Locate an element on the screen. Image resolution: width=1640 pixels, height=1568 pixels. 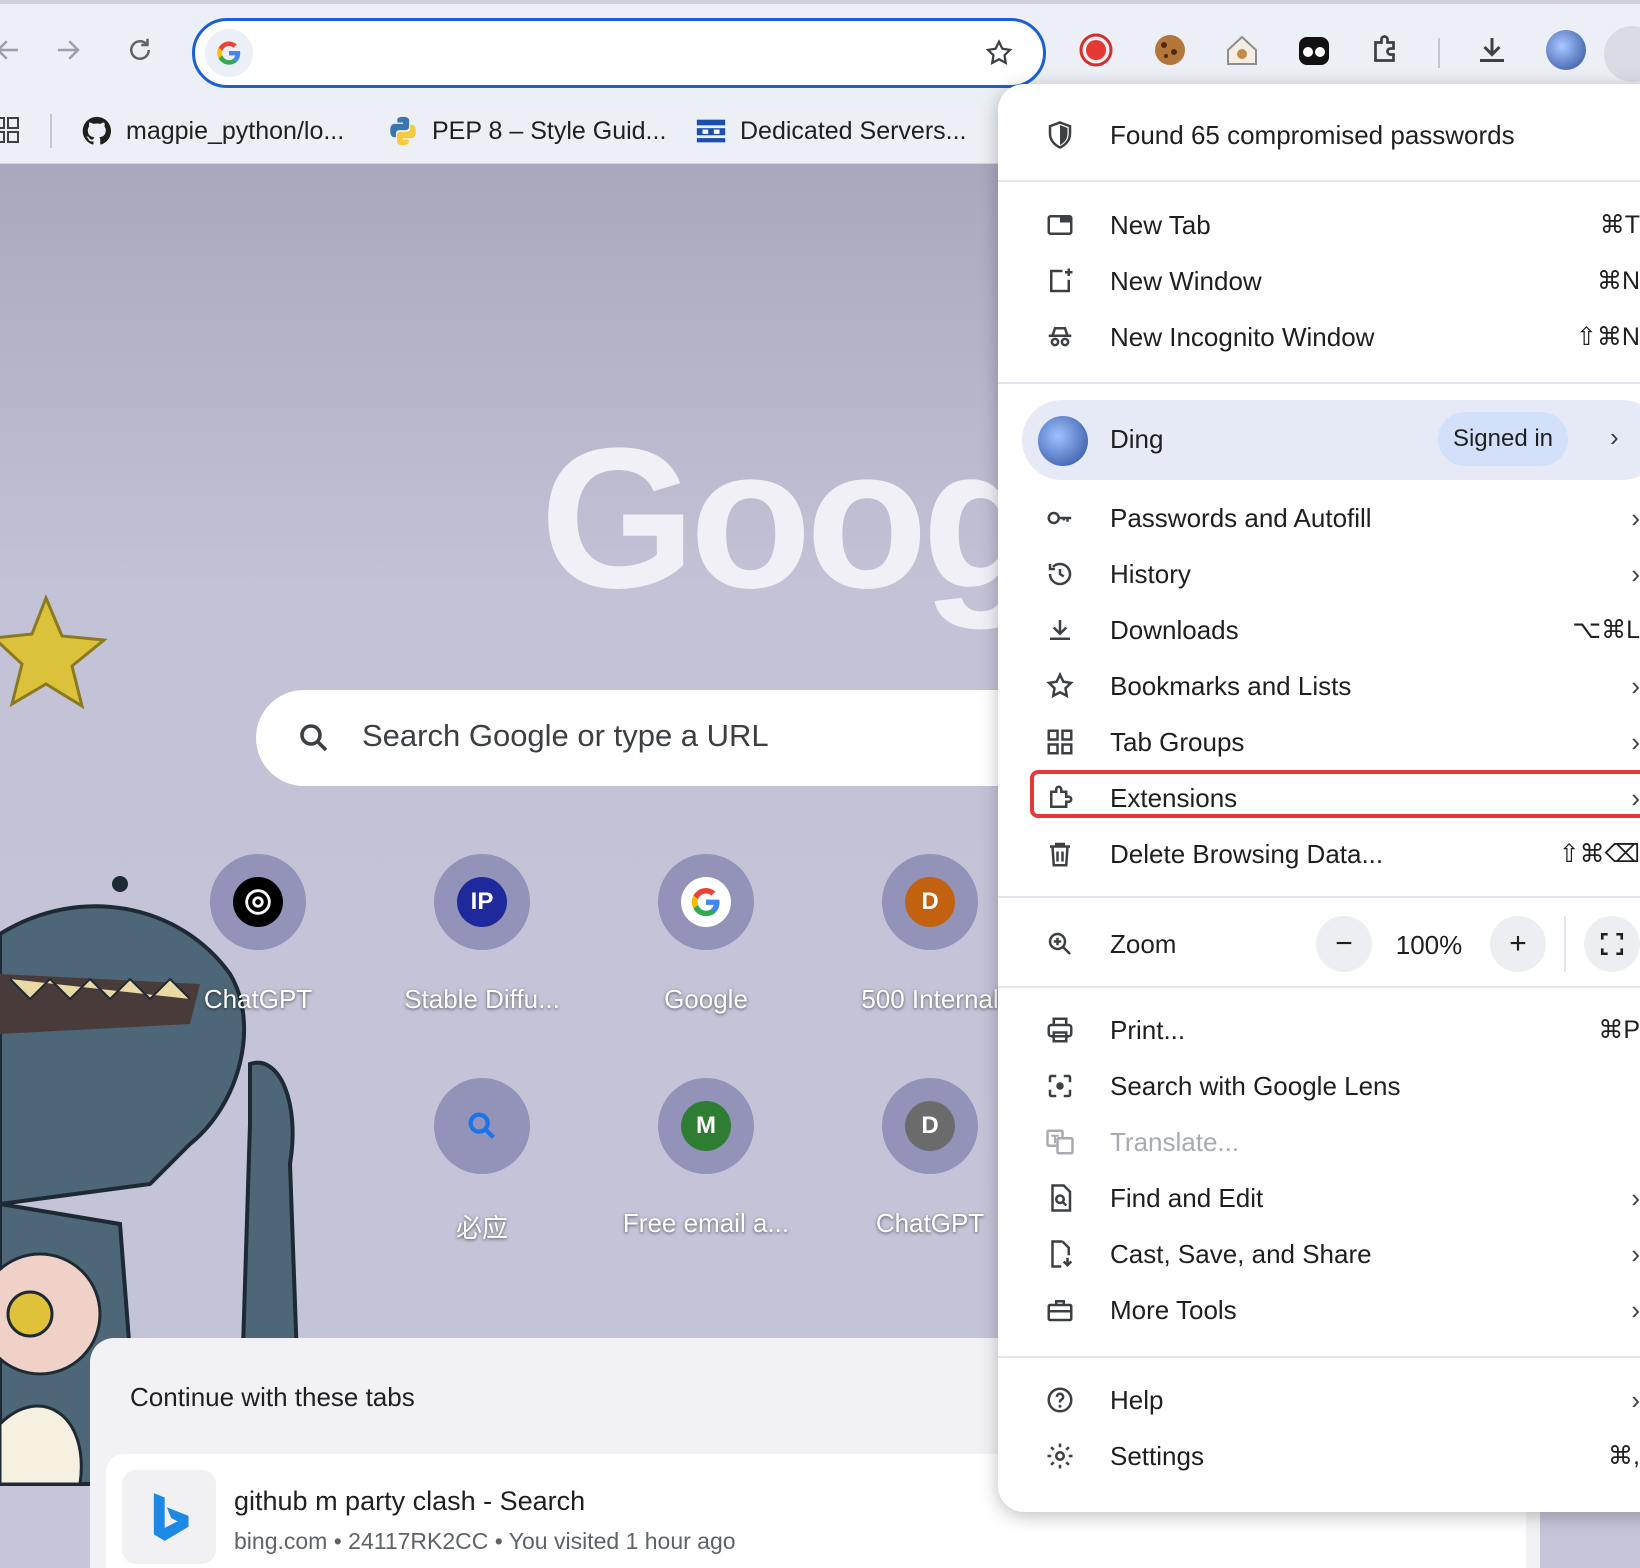
fullscreen-icon is located at coordinates (1612, 944).